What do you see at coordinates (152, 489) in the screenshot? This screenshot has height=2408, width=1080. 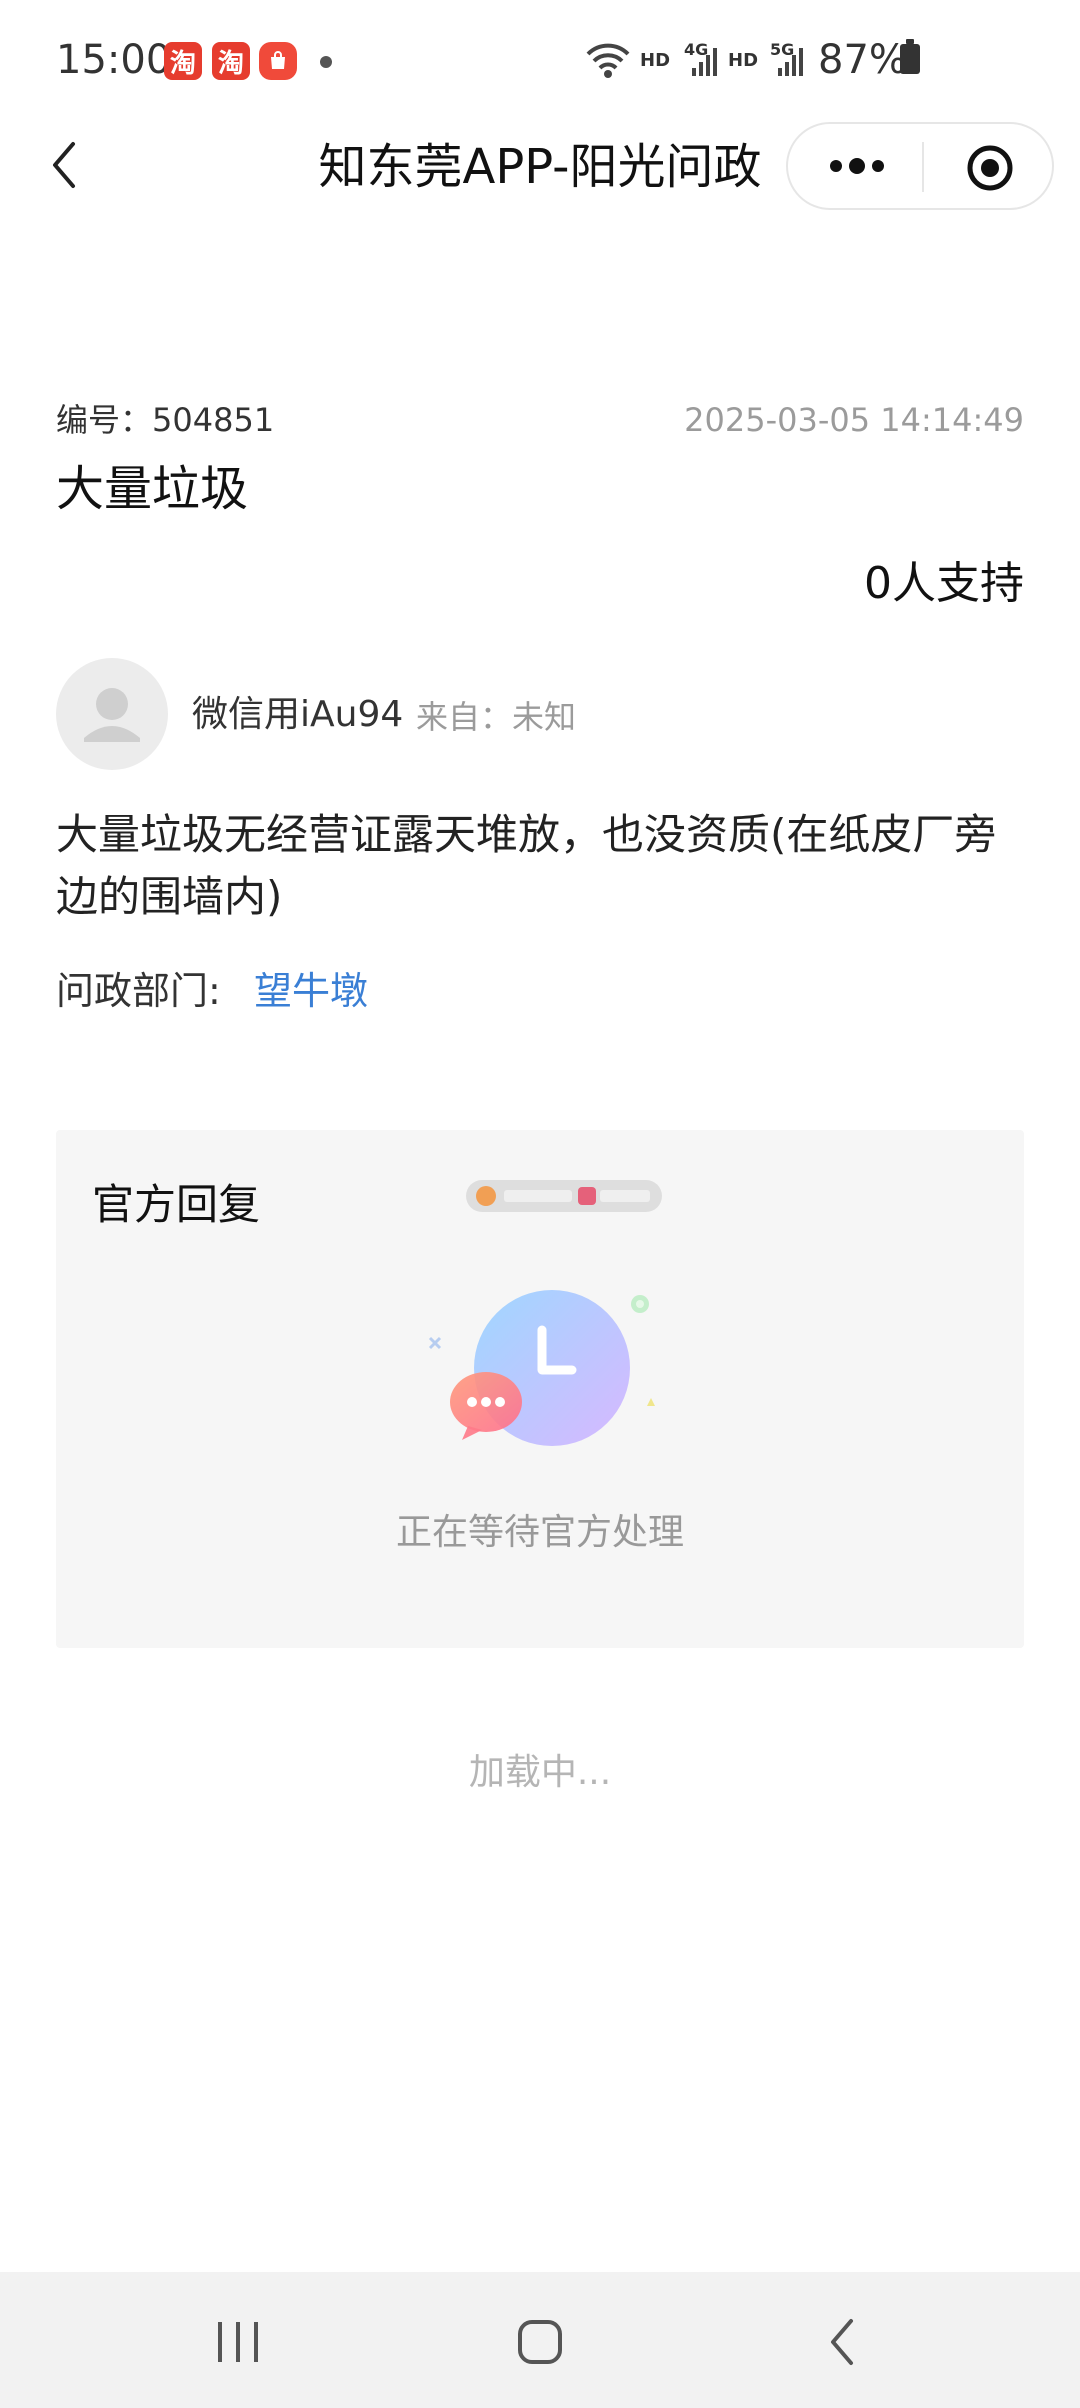 I see `post-title: 大量垃圾` at bounding box center [152, 489].